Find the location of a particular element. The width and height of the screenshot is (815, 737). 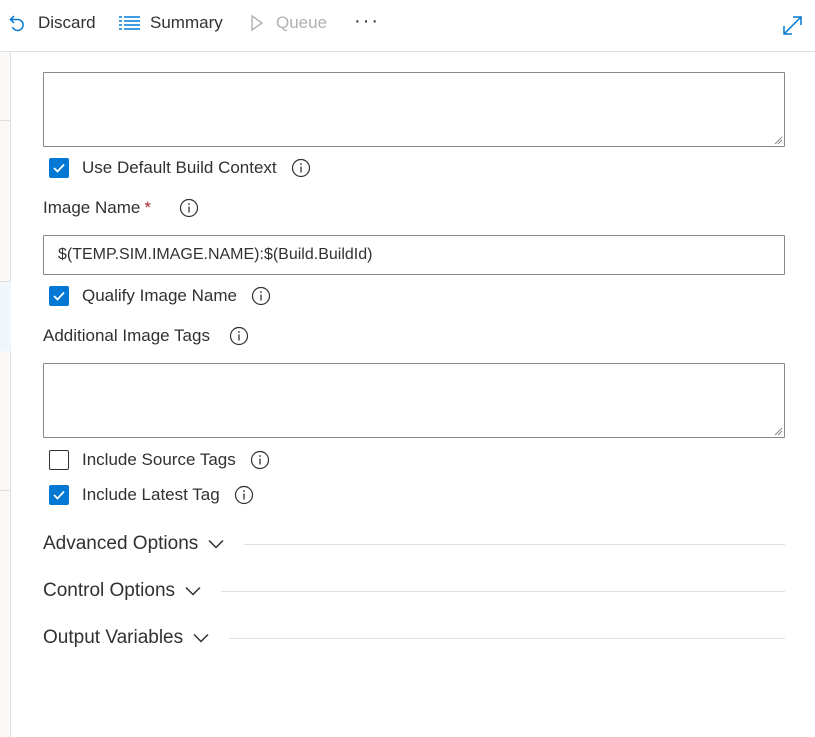

output-variables-section: Output Variables is located at coordinates (414, 638).